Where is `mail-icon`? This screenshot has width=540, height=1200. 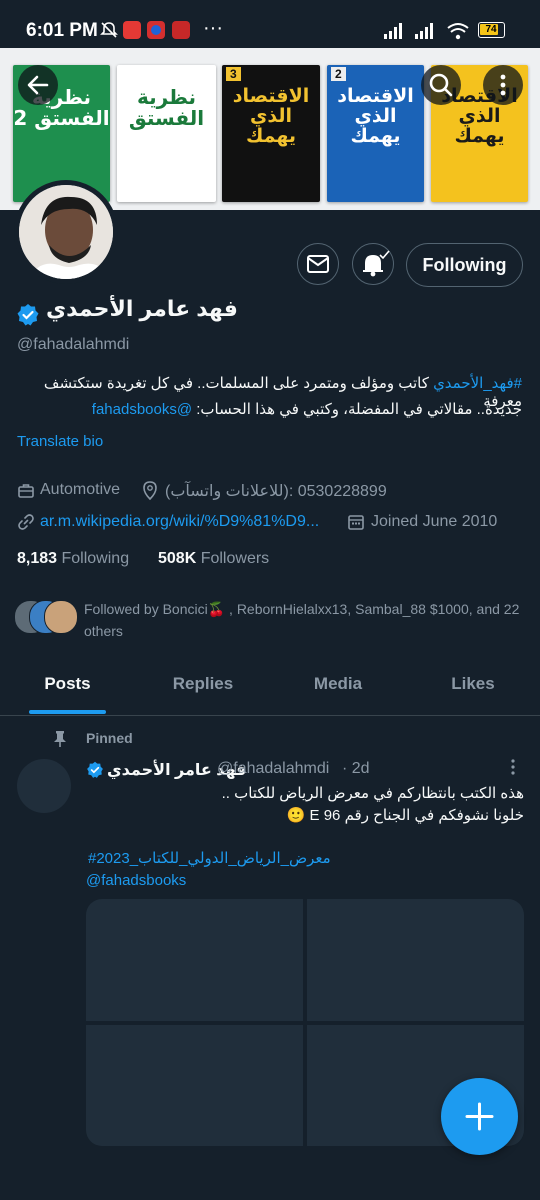 mail-icon is located at coordinates (318, 264).